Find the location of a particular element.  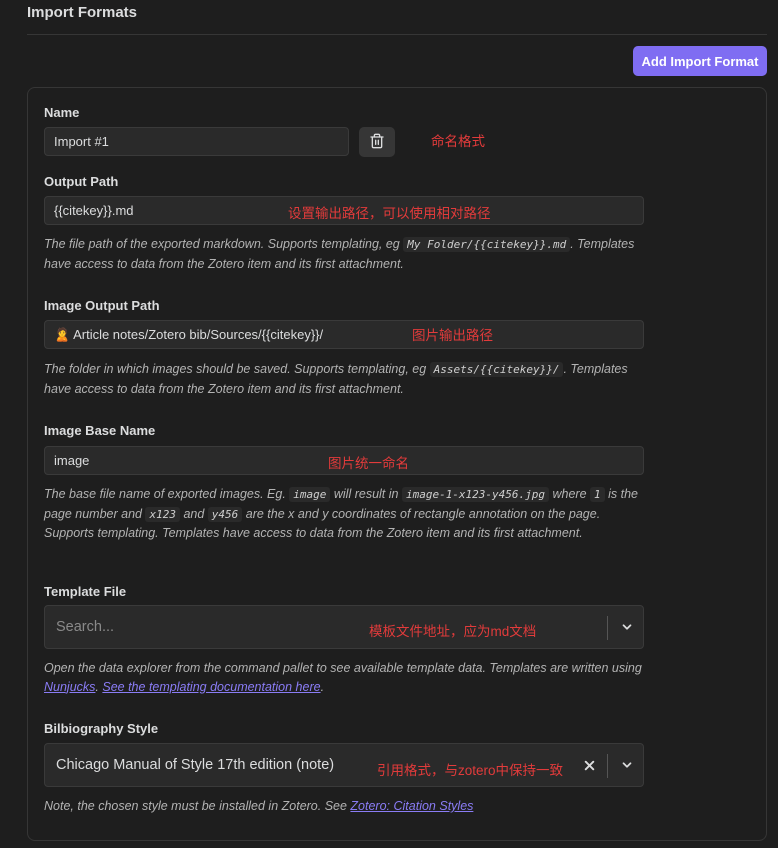

desc-text: . is located at coordinates (322, 686).